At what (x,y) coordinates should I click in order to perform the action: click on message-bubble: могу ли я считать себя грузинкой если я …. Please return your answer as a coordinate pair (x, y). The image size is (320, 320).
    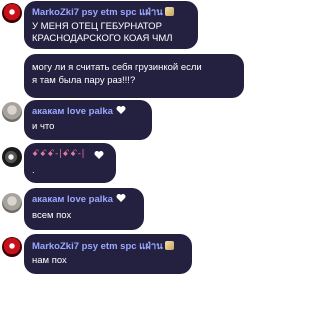
    Looking at the image, I should click on (134, 76).